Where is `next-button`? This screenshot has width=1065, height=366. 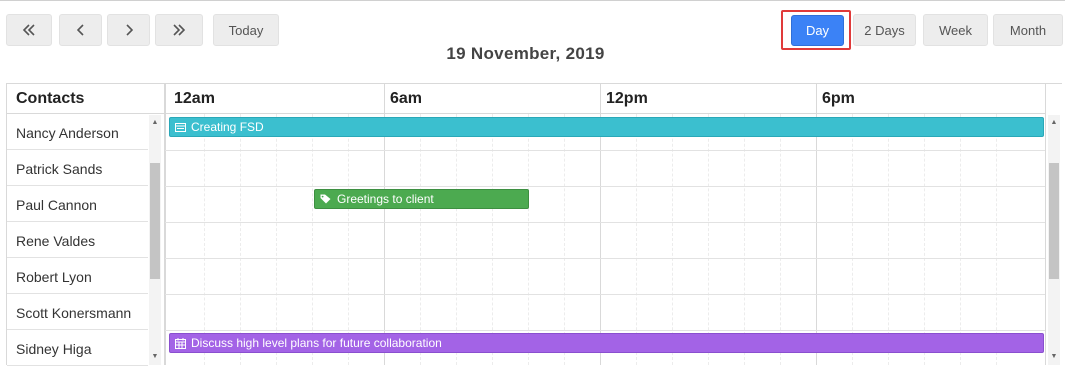
next-button is located at coordinates (128, 30).